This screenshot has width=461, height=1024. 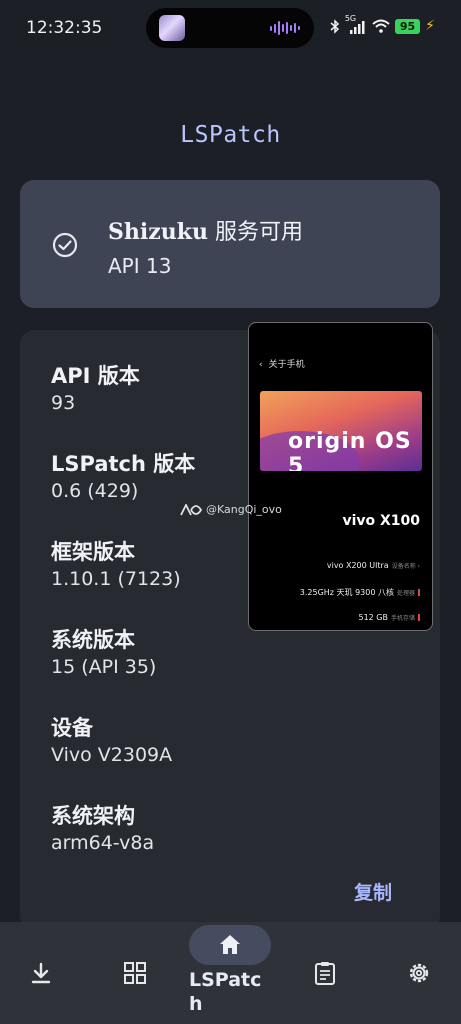 What do you see at coordinates (230, 992) in the screenshot?
I see `nav-label-home: LSPatch` at bounding box center [230, 992].